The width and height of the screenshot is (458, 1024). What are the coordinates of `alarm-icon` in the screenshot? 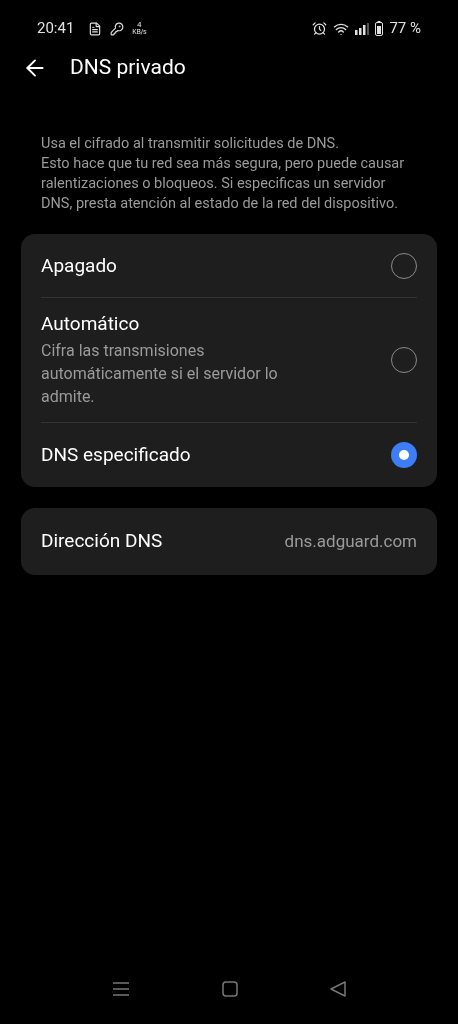 It's located at (320, 28).